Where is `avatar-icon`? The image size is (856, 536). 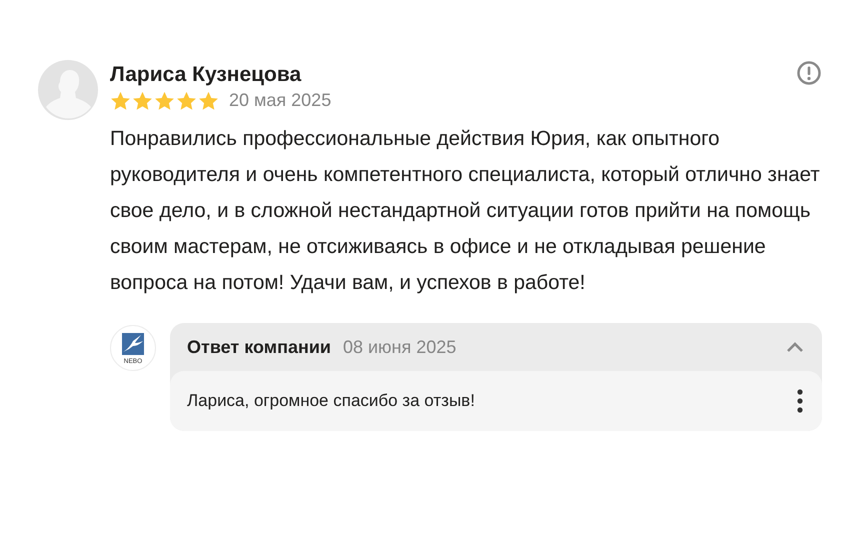 avatar-icon is located at coordinates (68, 90).